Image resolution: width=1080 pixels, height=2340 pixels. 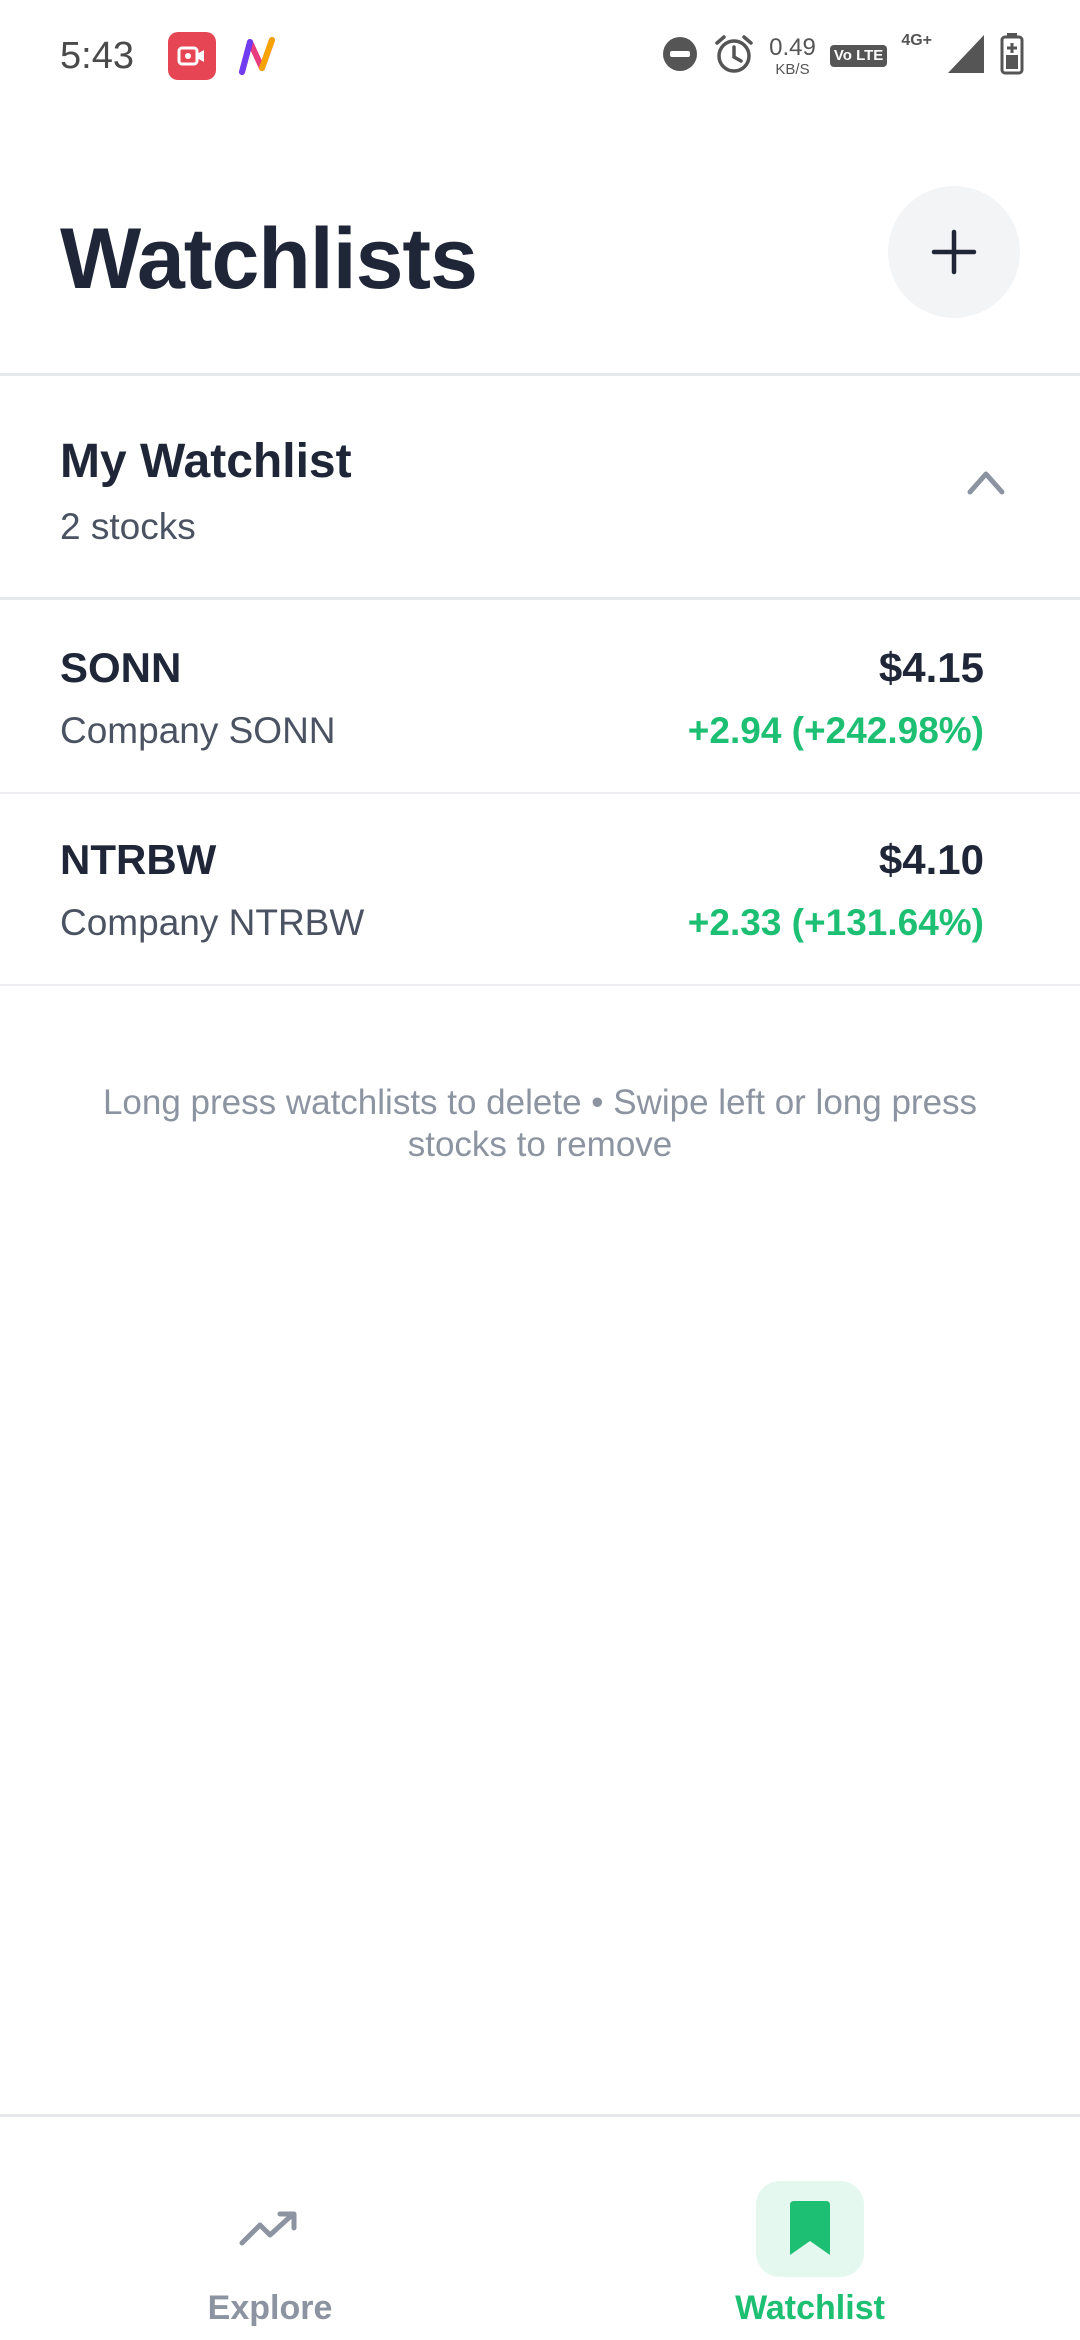 I want to click on network-speed-unit: KB/S, so click(x=792, y=69).